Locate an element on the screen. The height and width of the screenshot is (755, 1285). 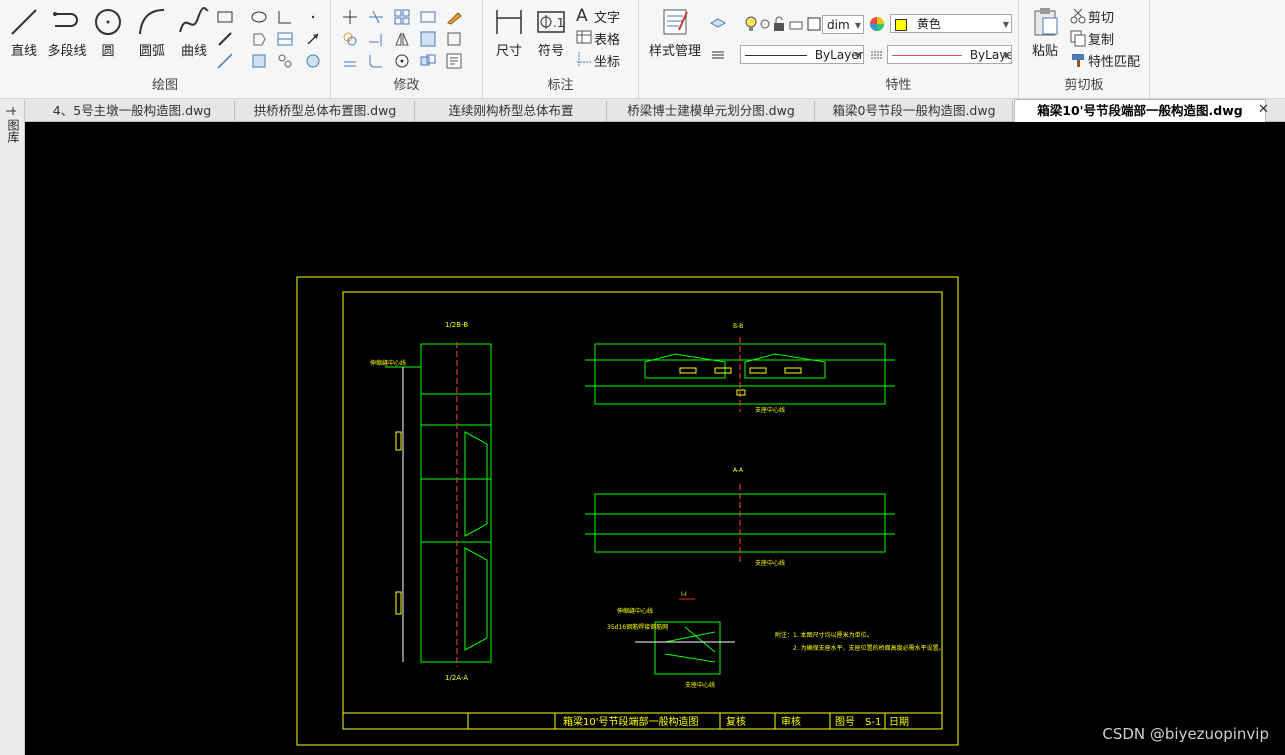
mirror-icon is located at coordinates (402, 39).